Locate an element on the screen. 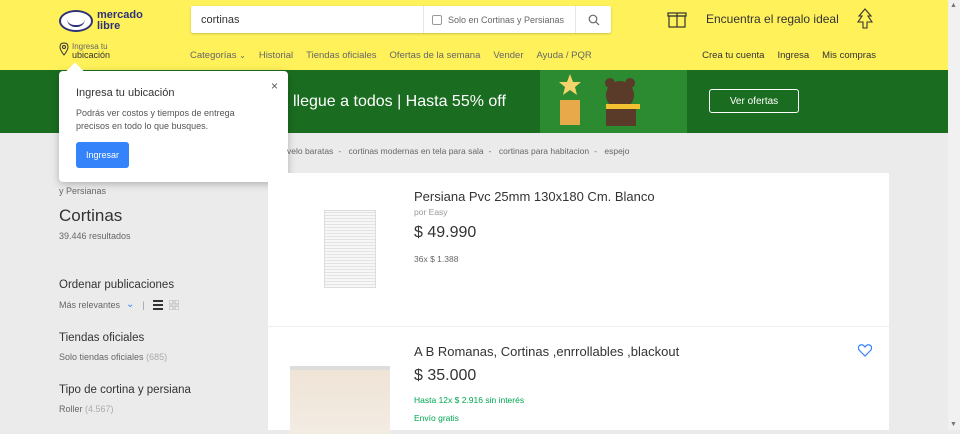 Image resolution: width=960 pixels, height=434 pixels. location-line2: ubicación is located at coordinates (91, 55).